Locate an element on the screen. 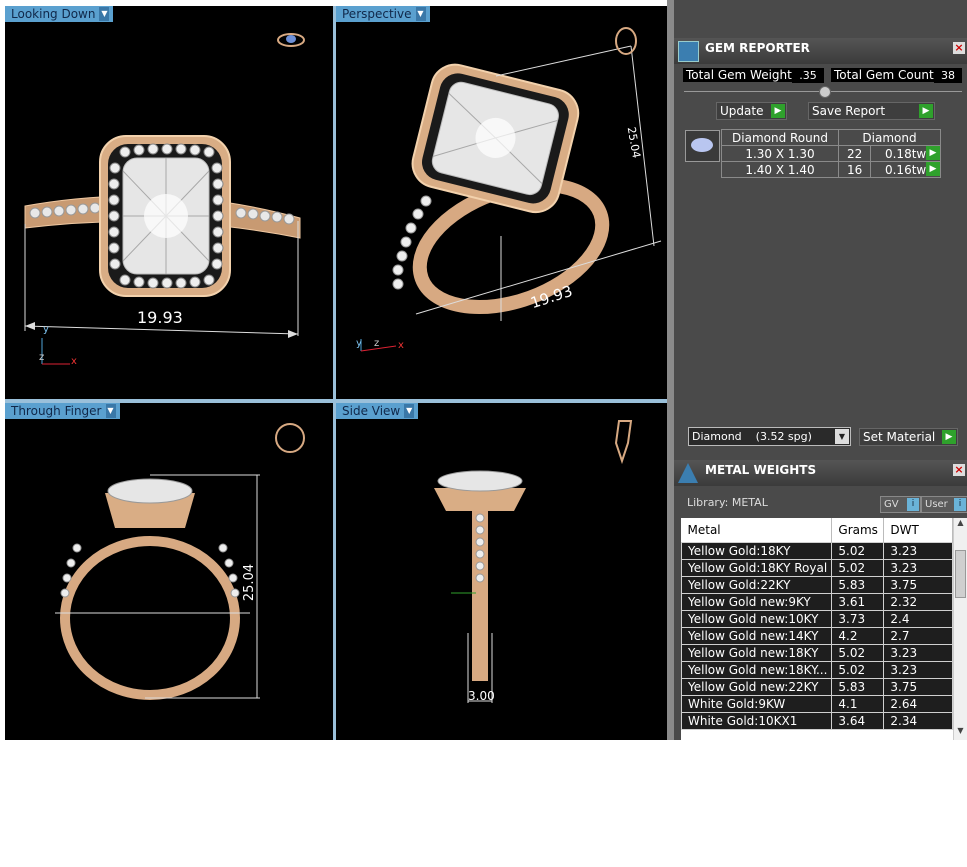 This screenshot has width=967, height=867. viewport-tab-through-finger: Through Finger ▼ is located at coordinates (62, 411).